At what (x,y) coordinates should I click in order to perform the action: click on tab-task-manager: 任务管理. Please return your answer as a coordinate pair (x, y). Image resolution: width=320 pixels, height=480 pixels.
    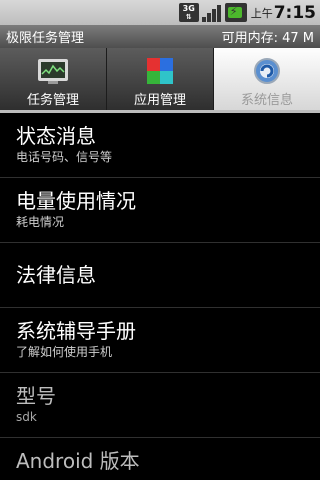
    Looking at the image, I should click on (53, 79).